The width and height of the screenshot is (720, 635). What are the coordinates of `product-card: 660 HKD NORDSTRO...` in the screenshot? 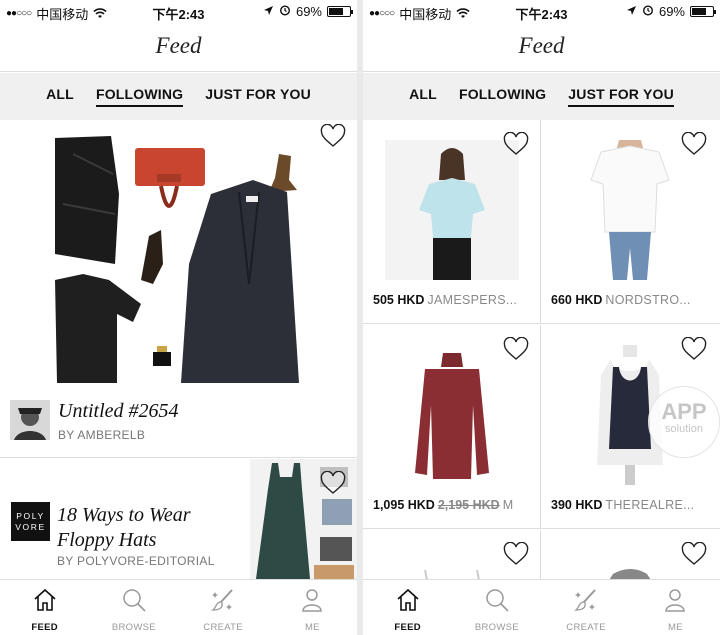 It's located at (630, 222).